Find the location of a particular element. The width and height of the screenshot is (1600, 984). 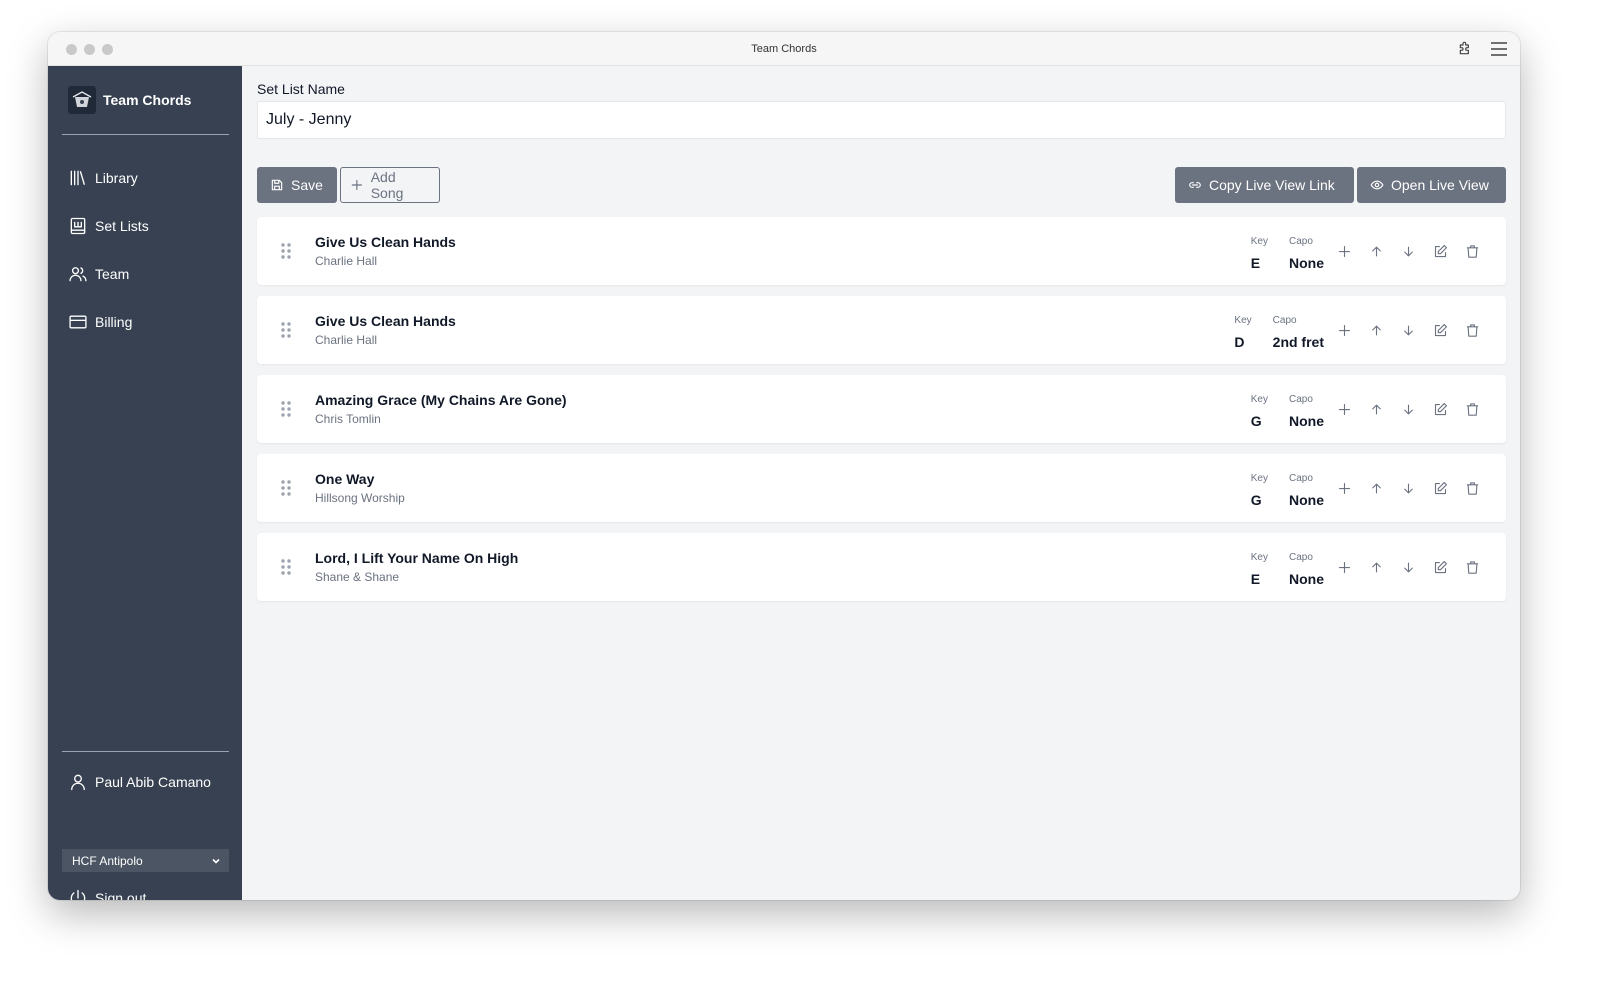

song-artist: Shane & Shane is located at coordinates (357, 577).